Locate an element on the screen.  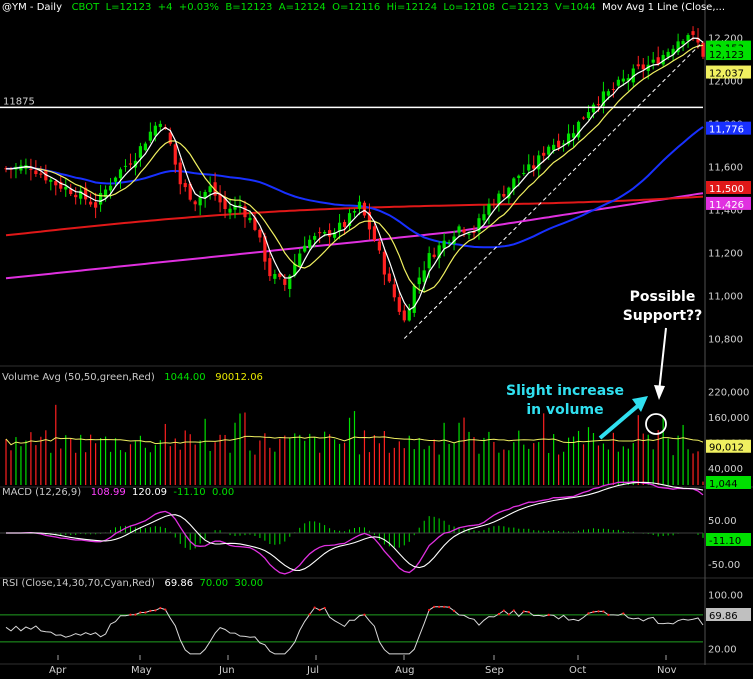
macd-badge-text: -11.10 is located at coordinates (725, 541).